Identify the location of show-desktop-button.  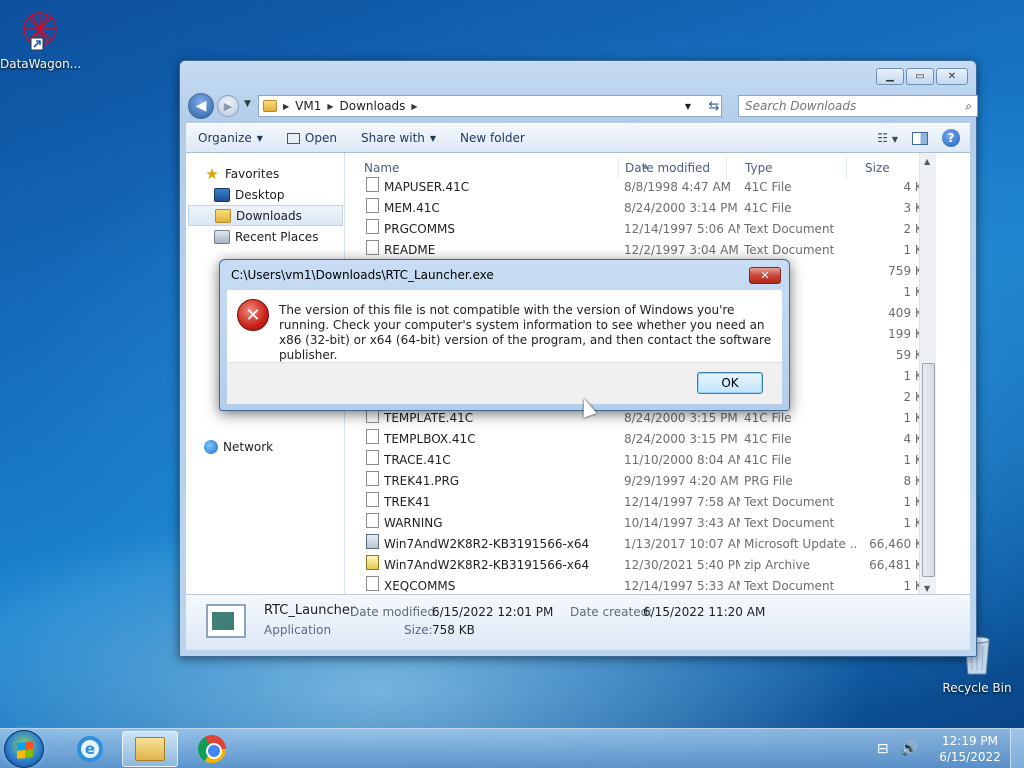
(1017, 748).